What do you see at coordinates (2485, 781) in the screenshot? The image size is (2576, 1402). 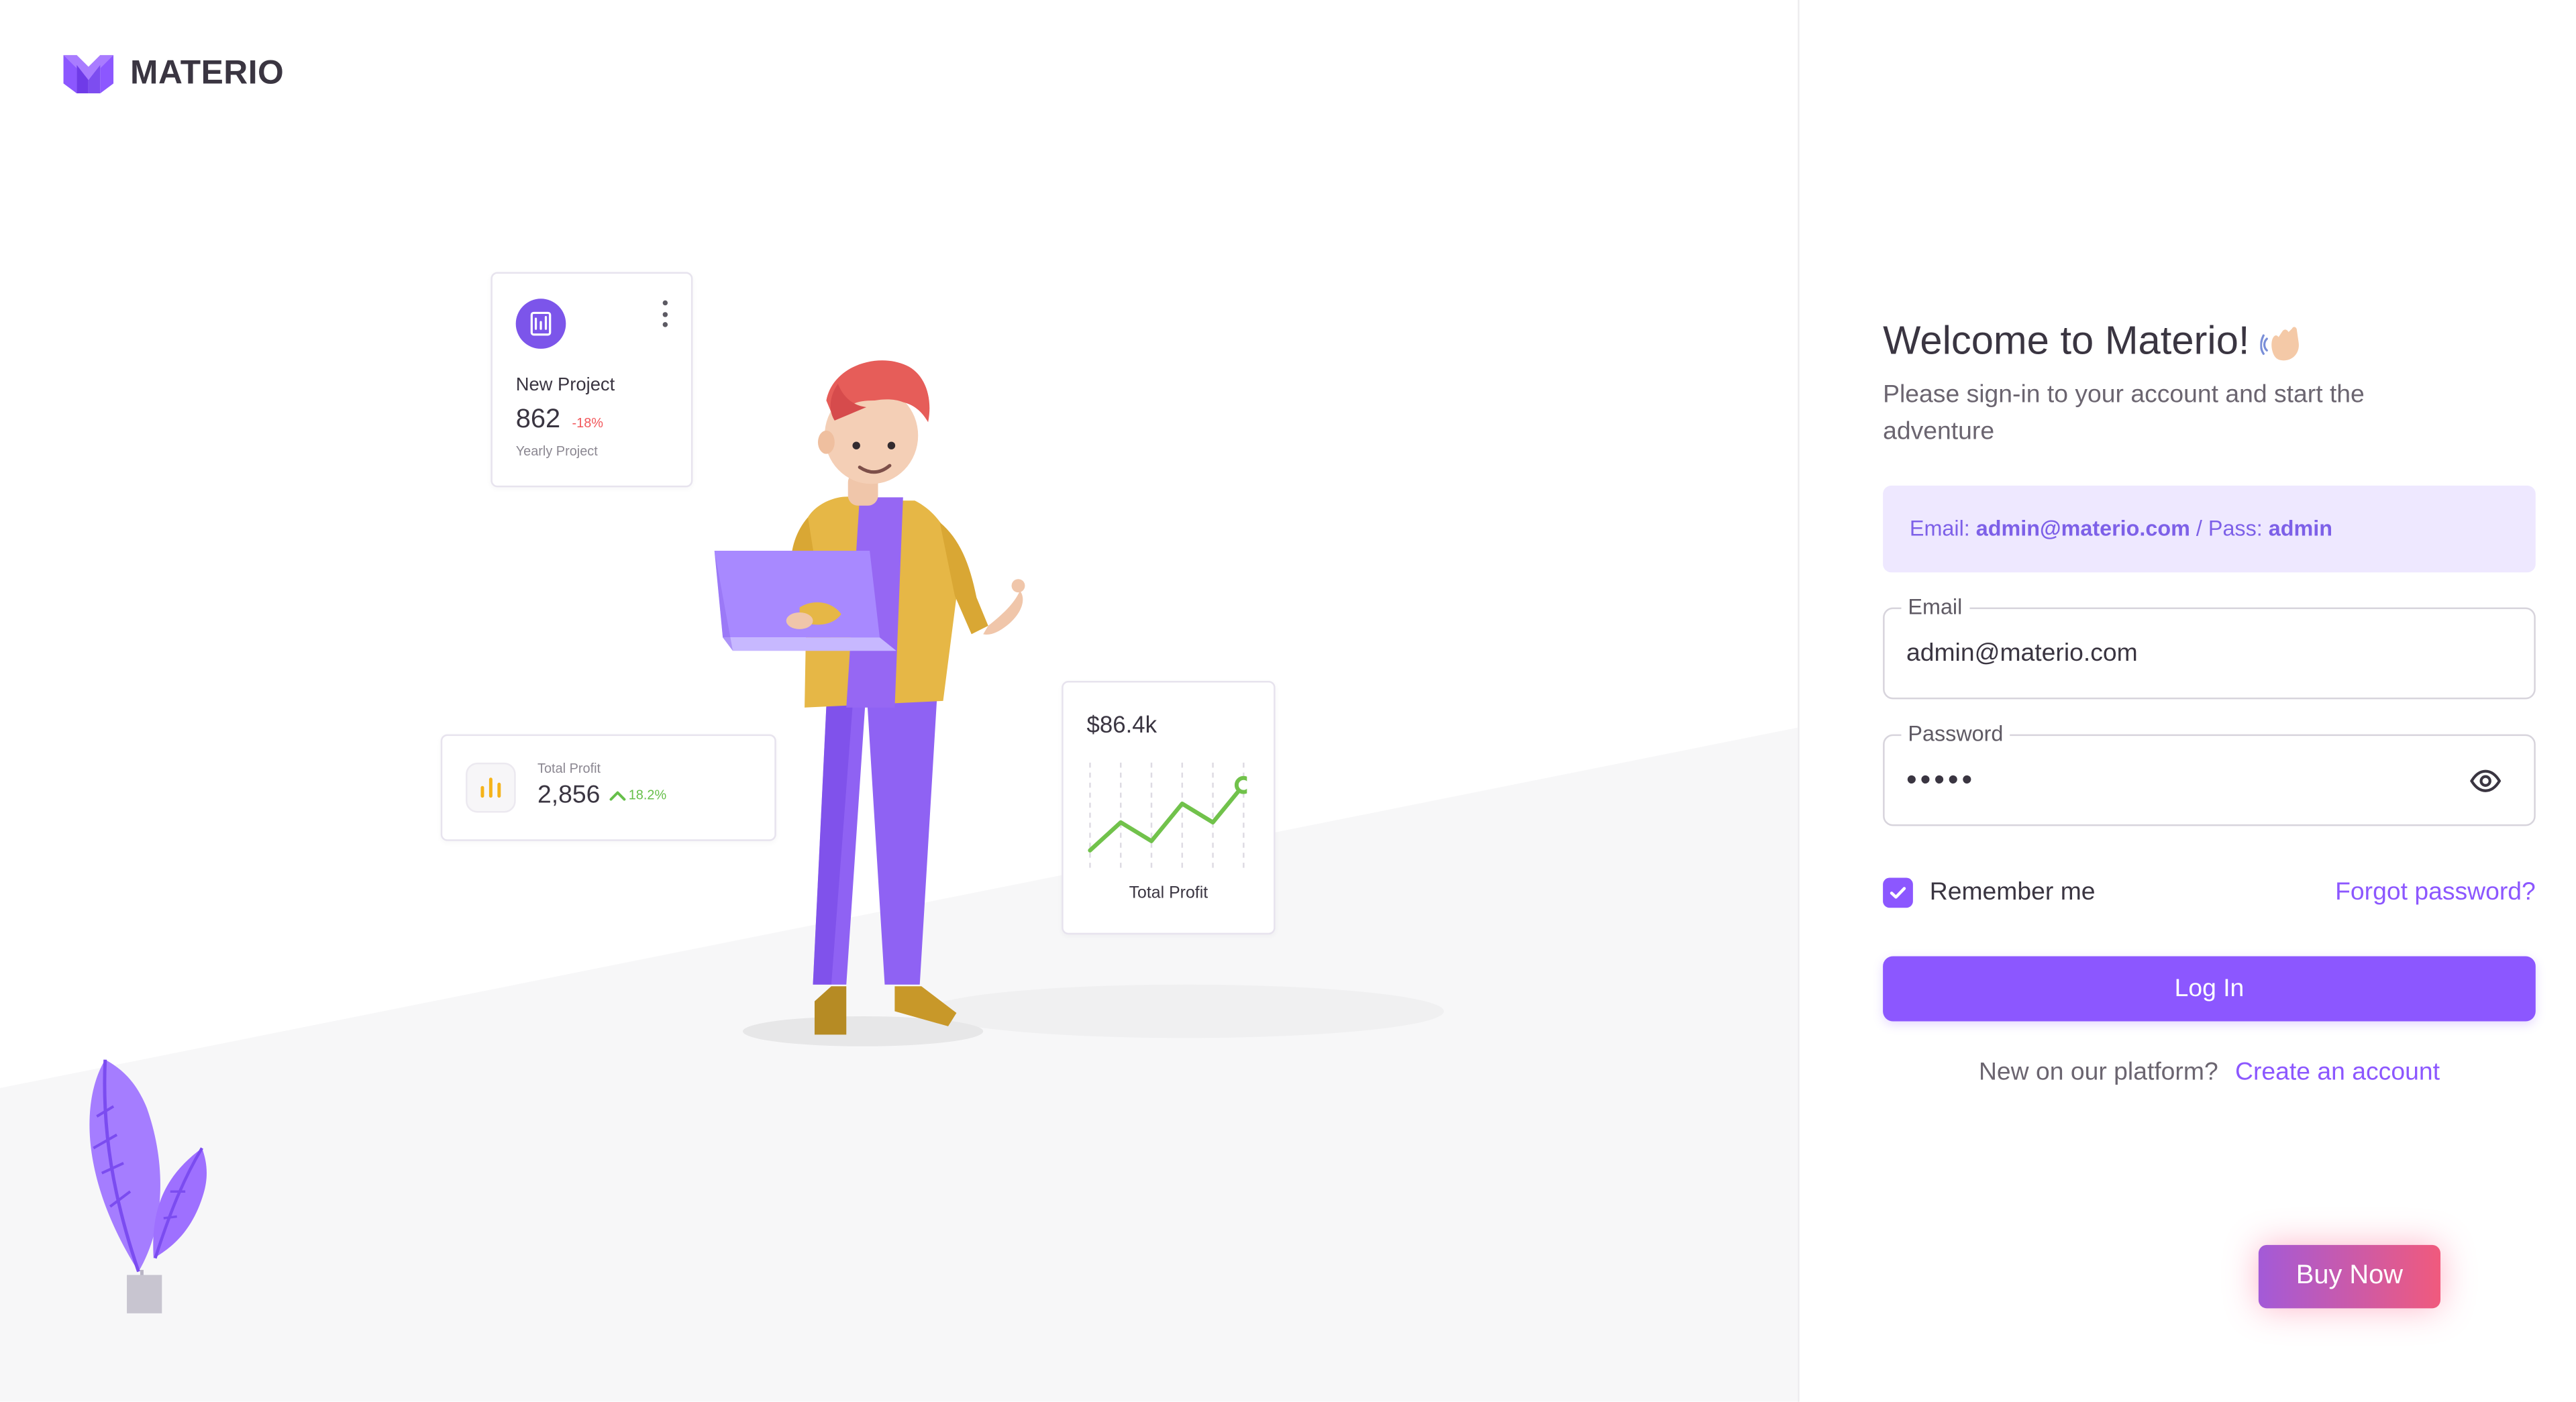 I see `eye-icon` at bounding box center [2485, 781].